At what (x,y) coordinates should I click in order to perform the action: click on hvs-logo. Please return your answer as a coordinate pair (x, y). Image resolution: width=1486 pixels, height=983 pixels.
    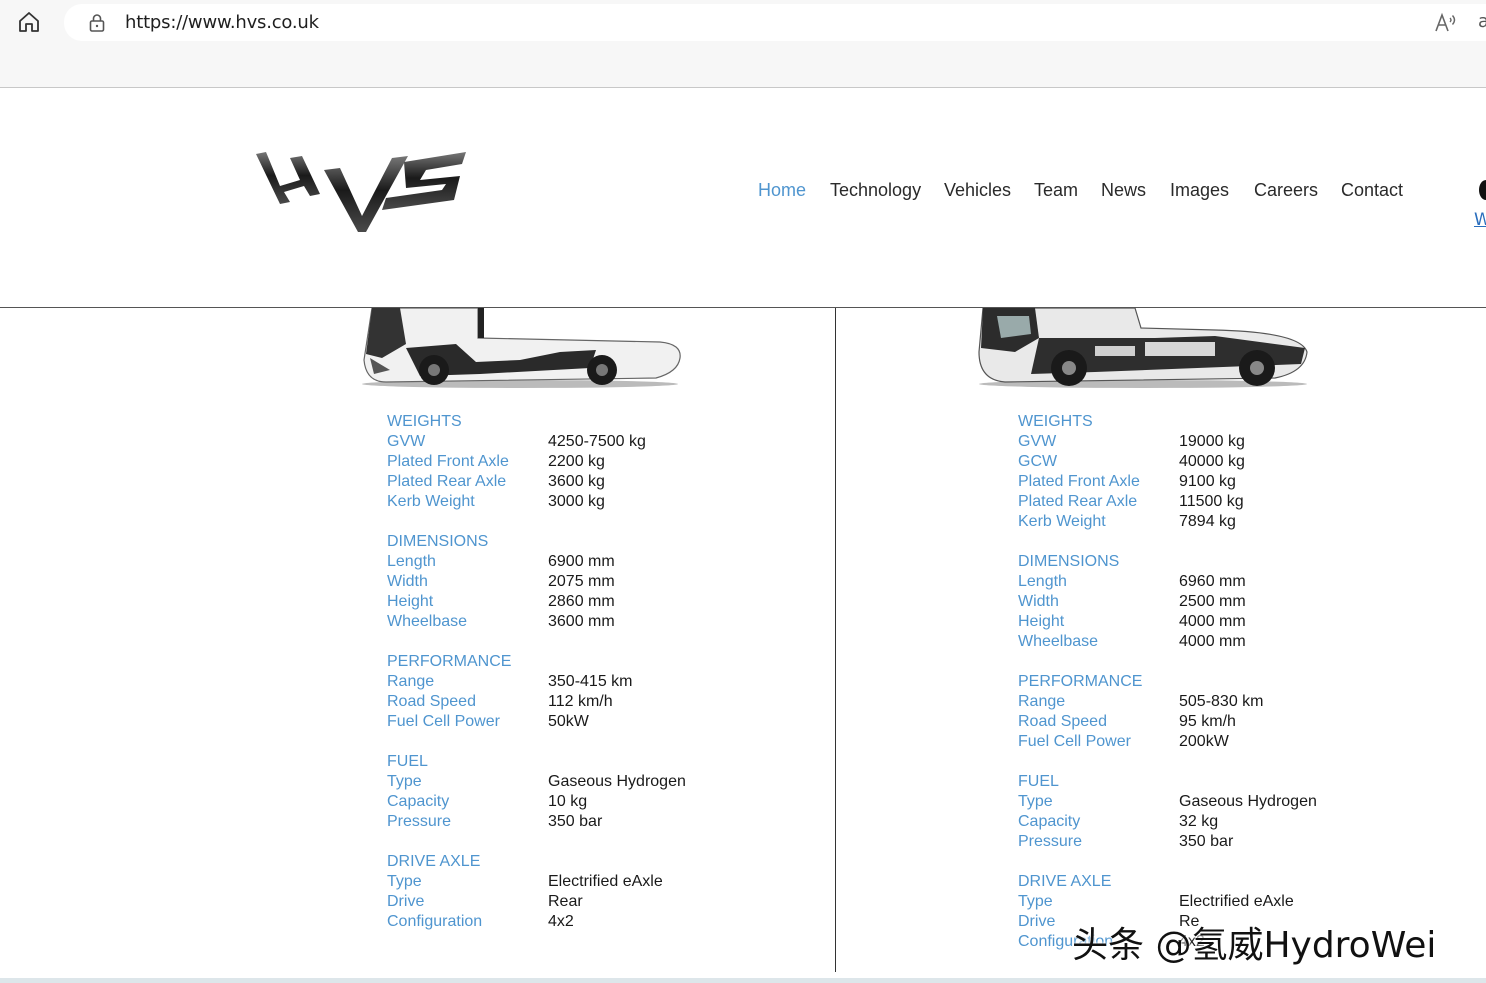
    Looking at the image, I should click on (361, 192).